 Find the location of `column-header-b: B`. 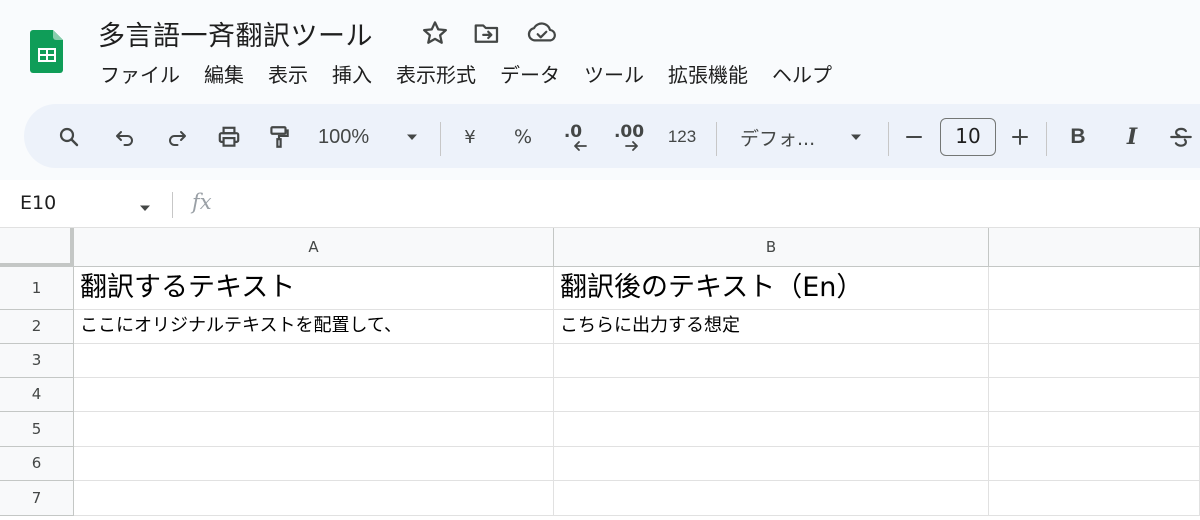

column-header-b: B is located at coordinates (771, 247).